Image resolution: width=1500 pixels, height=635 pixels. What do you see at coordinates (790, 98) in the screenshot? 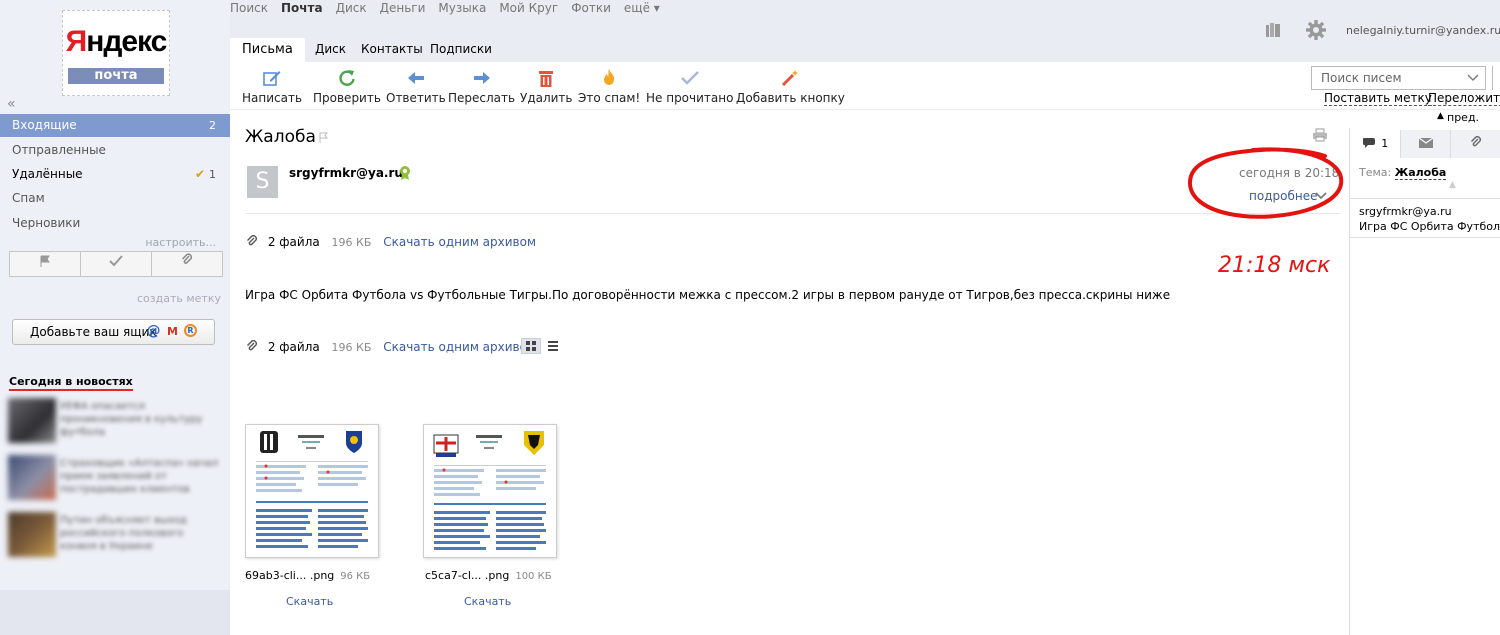
I see `add-button-label: Добавить кнопку` at bounding box center [790, 98].